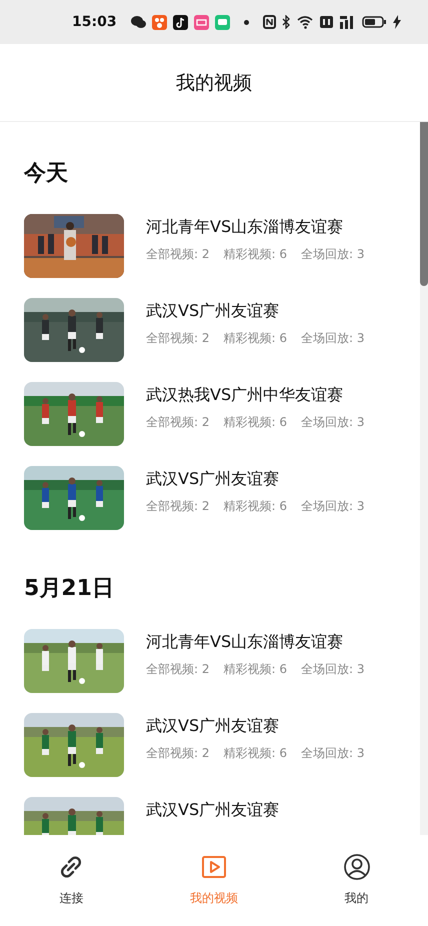  Describe the element at coordinates (46, 174) in the screenshot. I see `section-heading: 今天` at that location.